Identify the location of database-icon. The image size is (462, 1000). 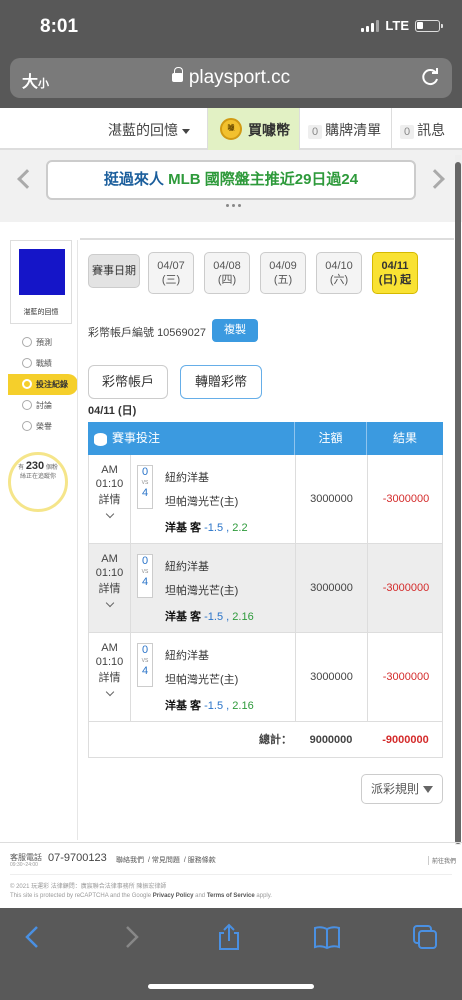
(100, 439).